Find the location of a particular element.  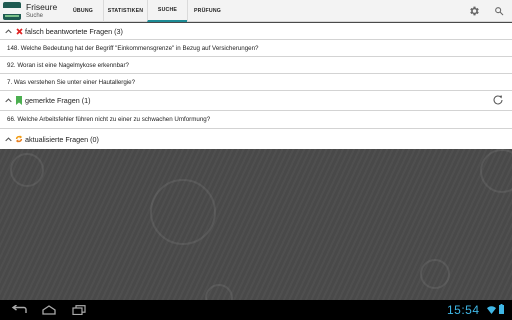

section-header-updated: aktualisierte Fragen (0) is located at coordinates (256, 139).